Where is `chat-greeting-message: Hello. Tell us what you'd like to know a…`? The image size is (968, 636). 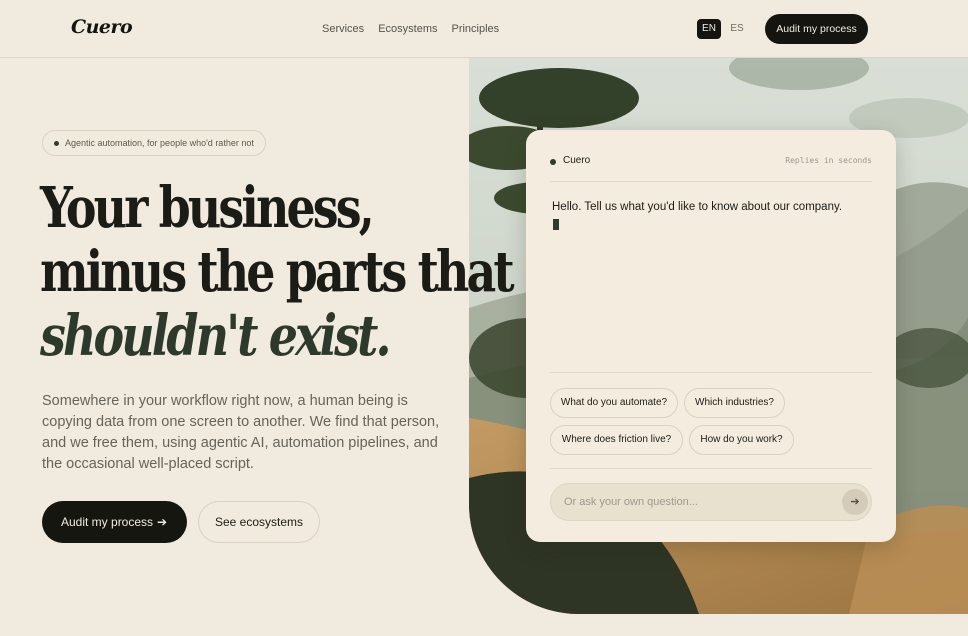 chat-greeting-message: Hello. Tell us what you'd like to know a… is located at coordinates (697, 207).